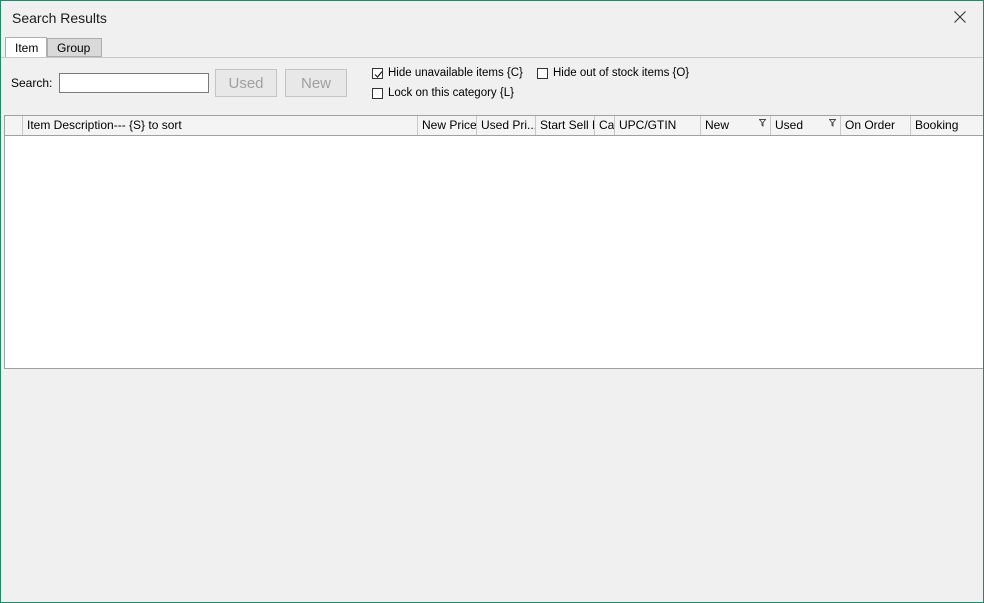 The image size is (984, 603). I want to click on hide-unavailable-label: Hide unavailable items {C}, so click(455, 73).